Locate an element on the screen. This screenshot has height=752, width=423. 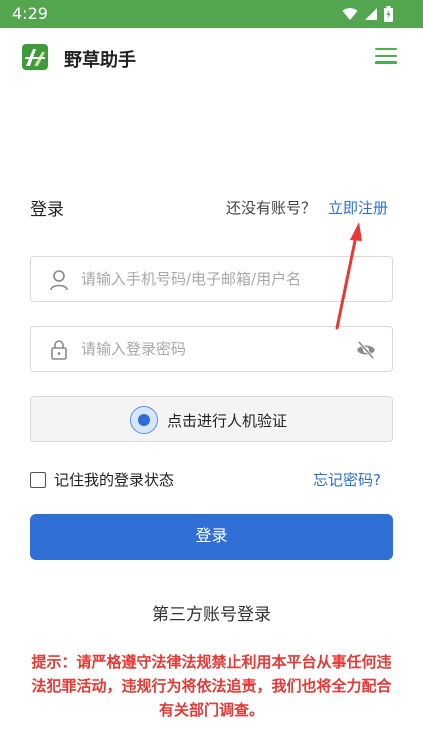
captcha-label: 点击进行人机验证 is located at coordinates (227, 421).